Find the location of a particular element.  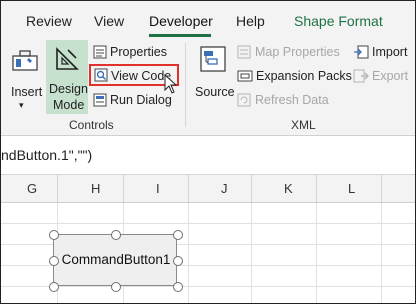

map-properties-label: Map Properties is located at coordinates (297, 52).